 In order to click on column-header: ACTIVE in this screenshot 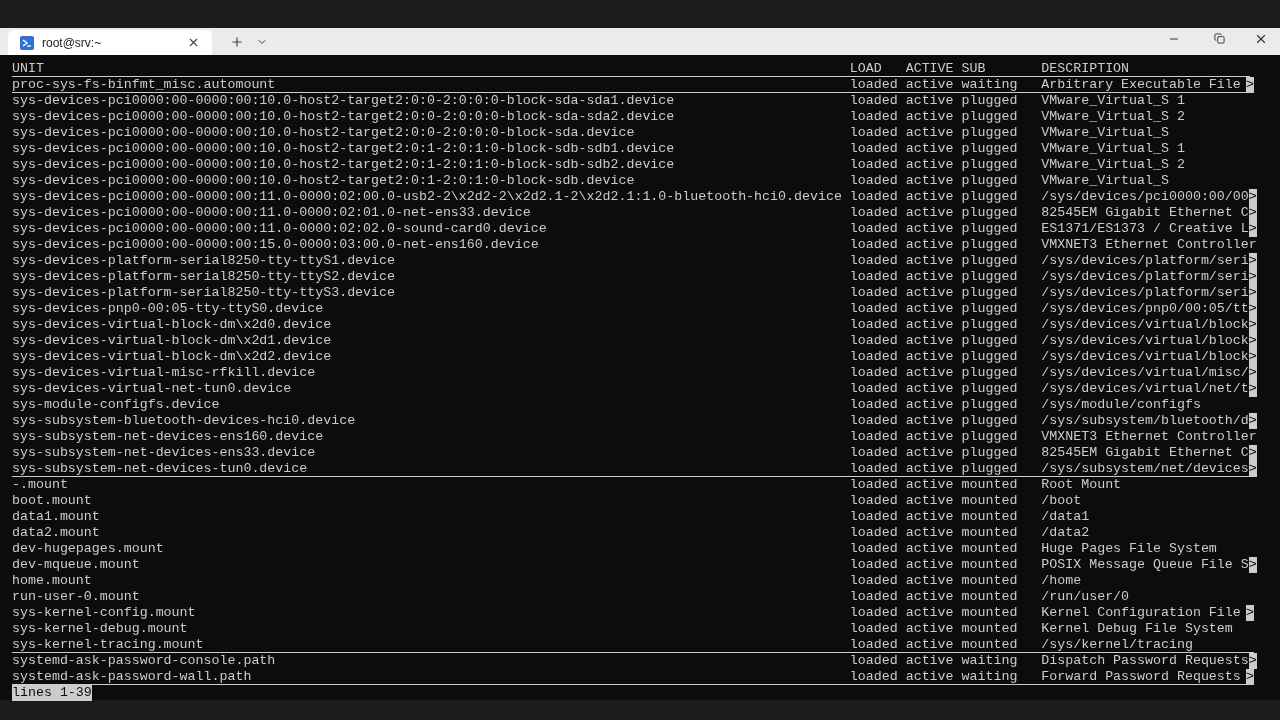, I will do `click(930, 68)`.